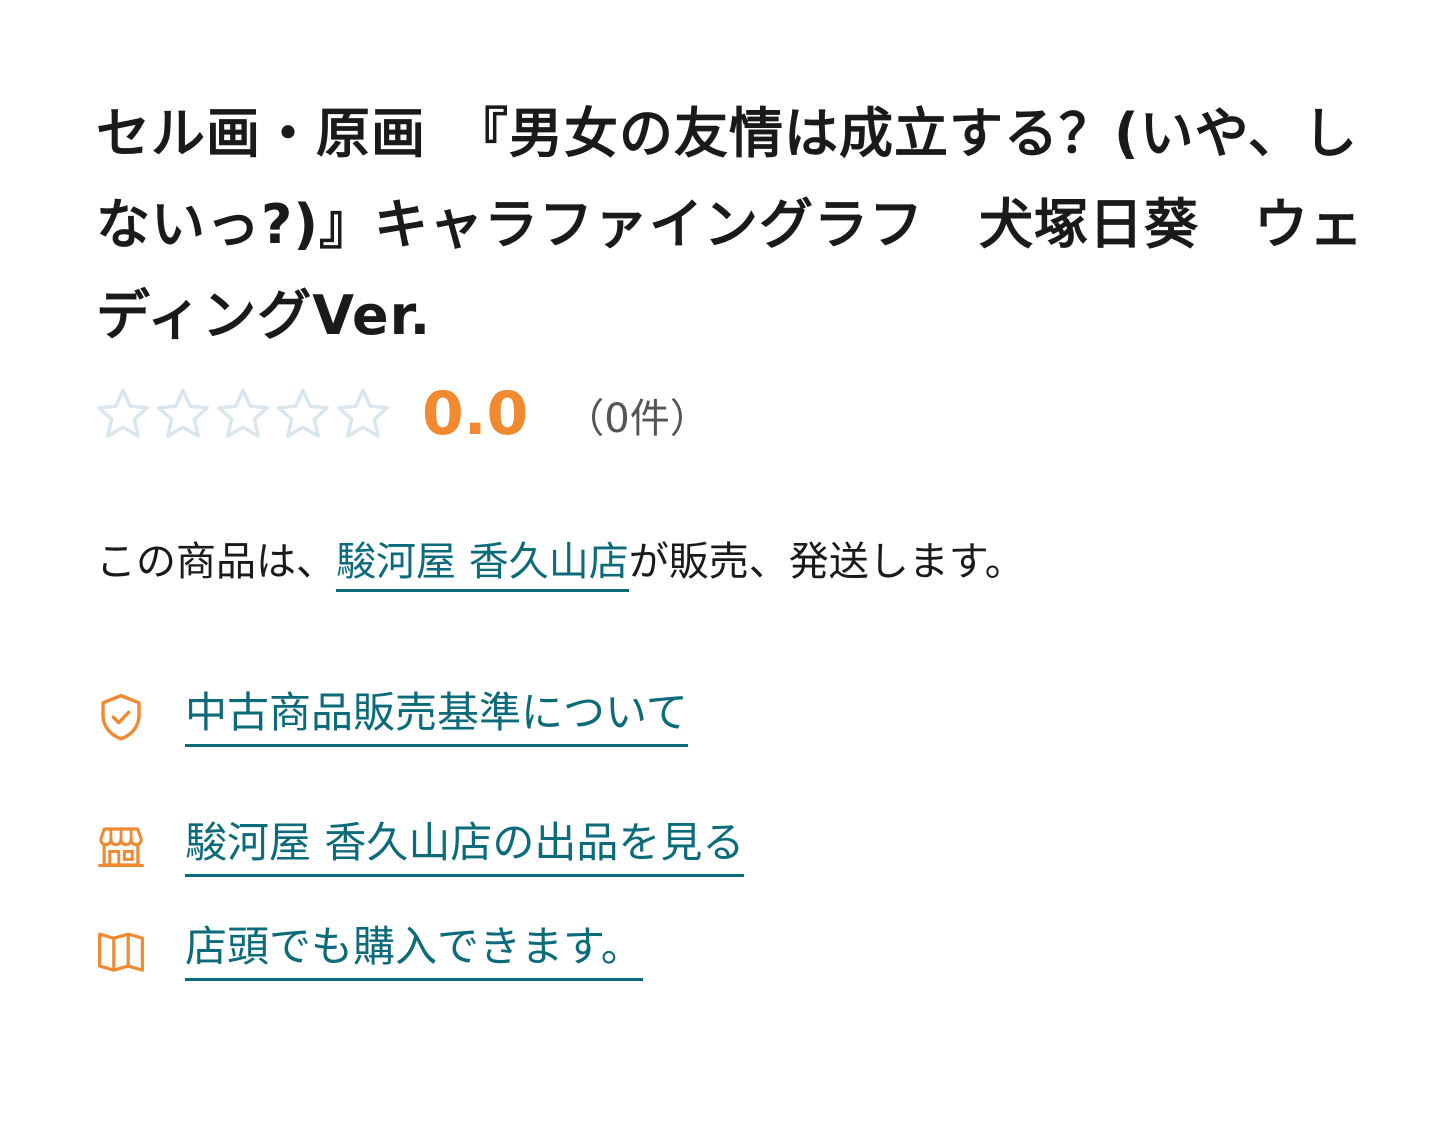  What do you see at coordinates (436, 716) in the screenshot?
I see `used-standard-link: 中古商品販売基準について` at bounding box center [436, 716].